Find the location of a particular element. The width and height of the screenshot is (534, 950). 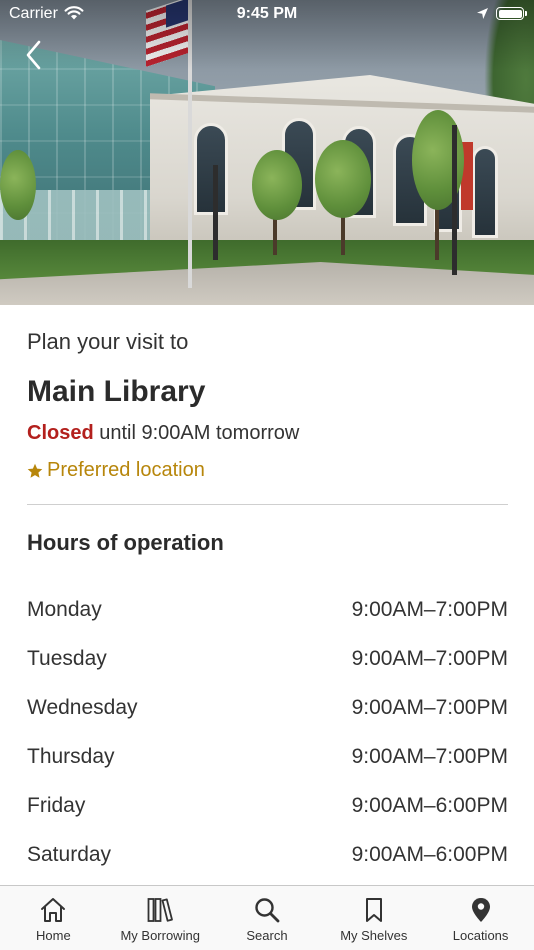

hours-day: Friday is located at coordinates (56, 805).